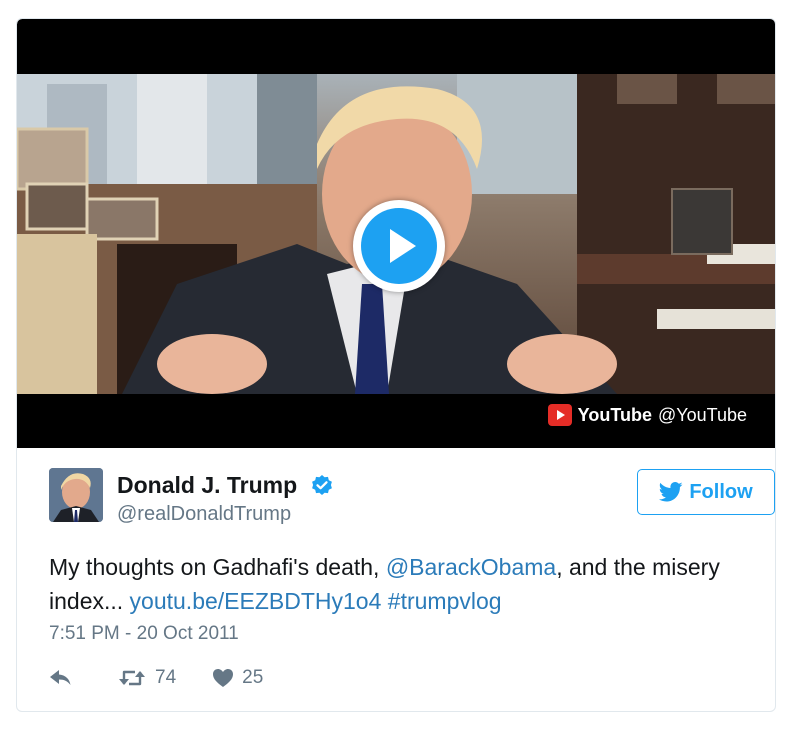 This screenshot has height=737, width=799. Describe the element at coordinates (144, 634) in the screenshot. I see `tweet-timestamp: 7:51 PM - 20 Oct 2011` at that location.